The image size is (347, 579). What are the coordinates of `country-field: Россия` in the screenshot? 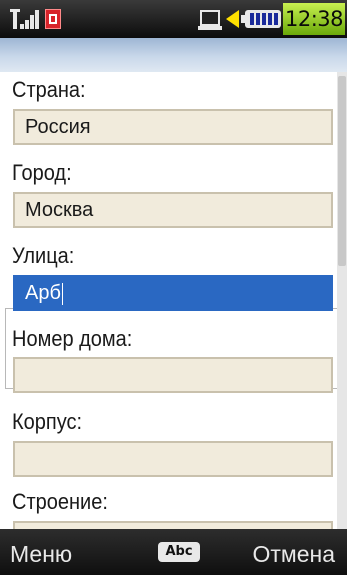 It's located at (173, 127).